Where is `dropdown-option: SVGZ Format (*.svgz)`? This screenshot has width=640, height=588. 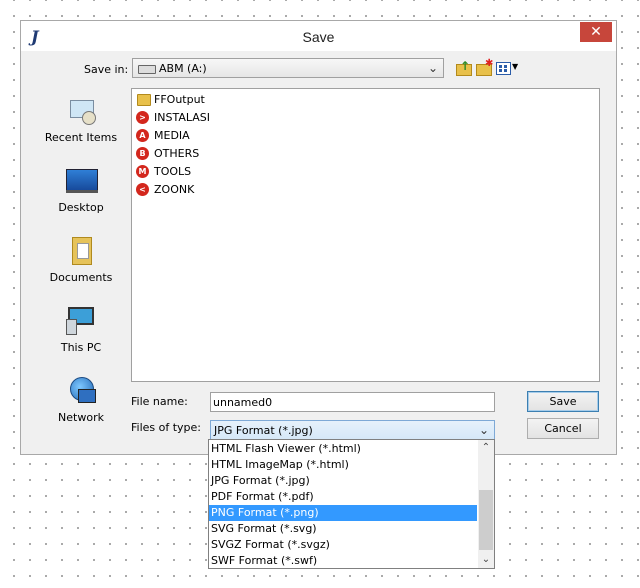 dropdown-option: SVGZ Format (*.svgz) is located at coordinates (343, 545).